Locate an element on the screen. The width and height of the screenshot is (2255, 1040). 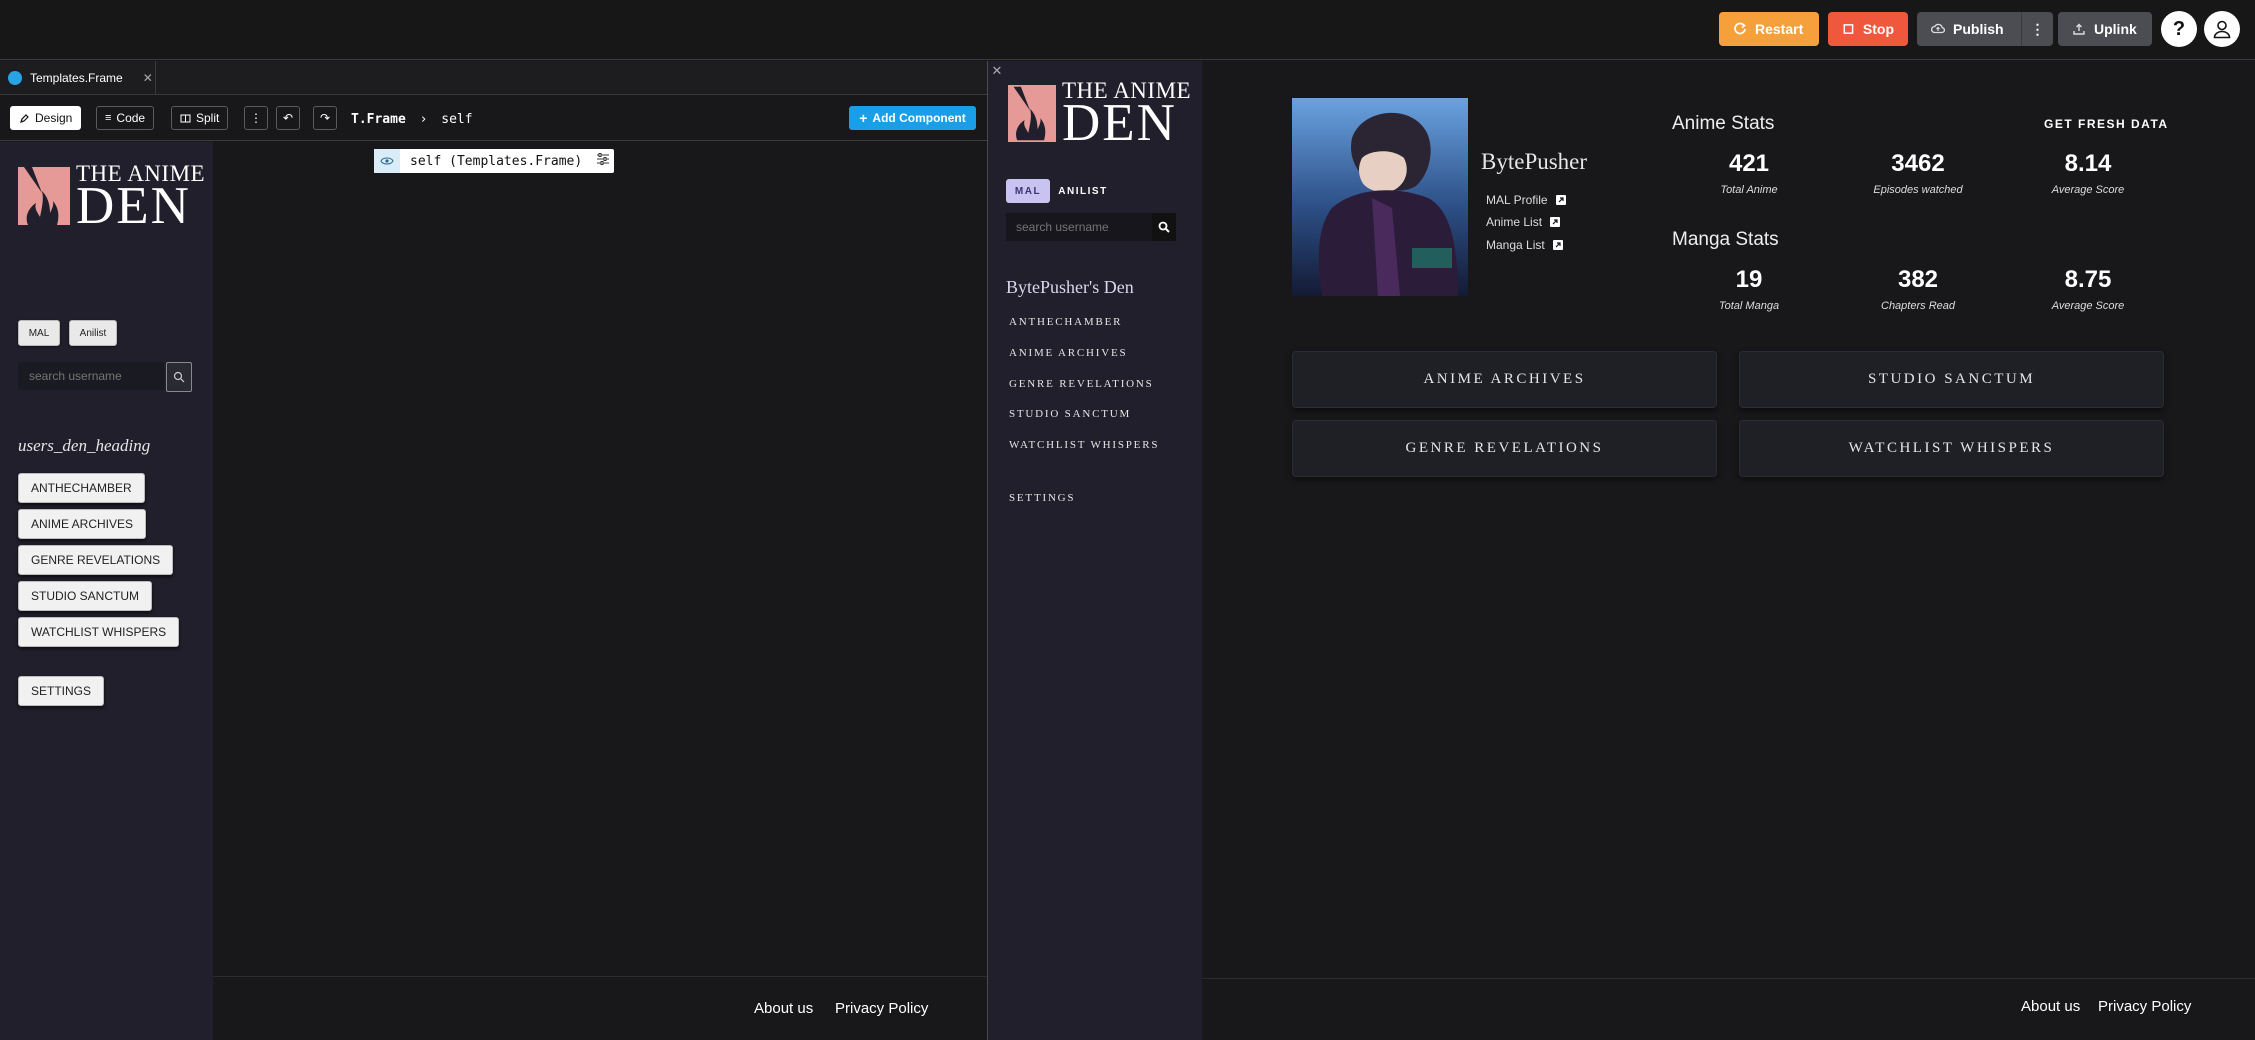
card-anime-archives: ANIME ARCHIVES is located at coordinates (1504, 379).